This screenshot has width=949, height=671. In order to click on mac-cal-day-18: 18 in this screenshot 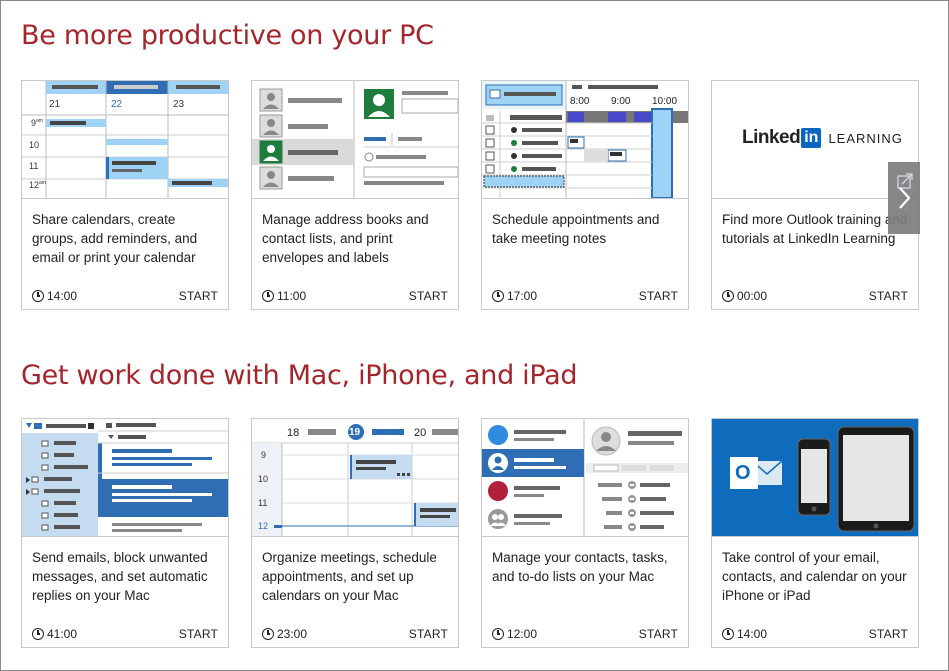, I will do `click(293, 433)`.